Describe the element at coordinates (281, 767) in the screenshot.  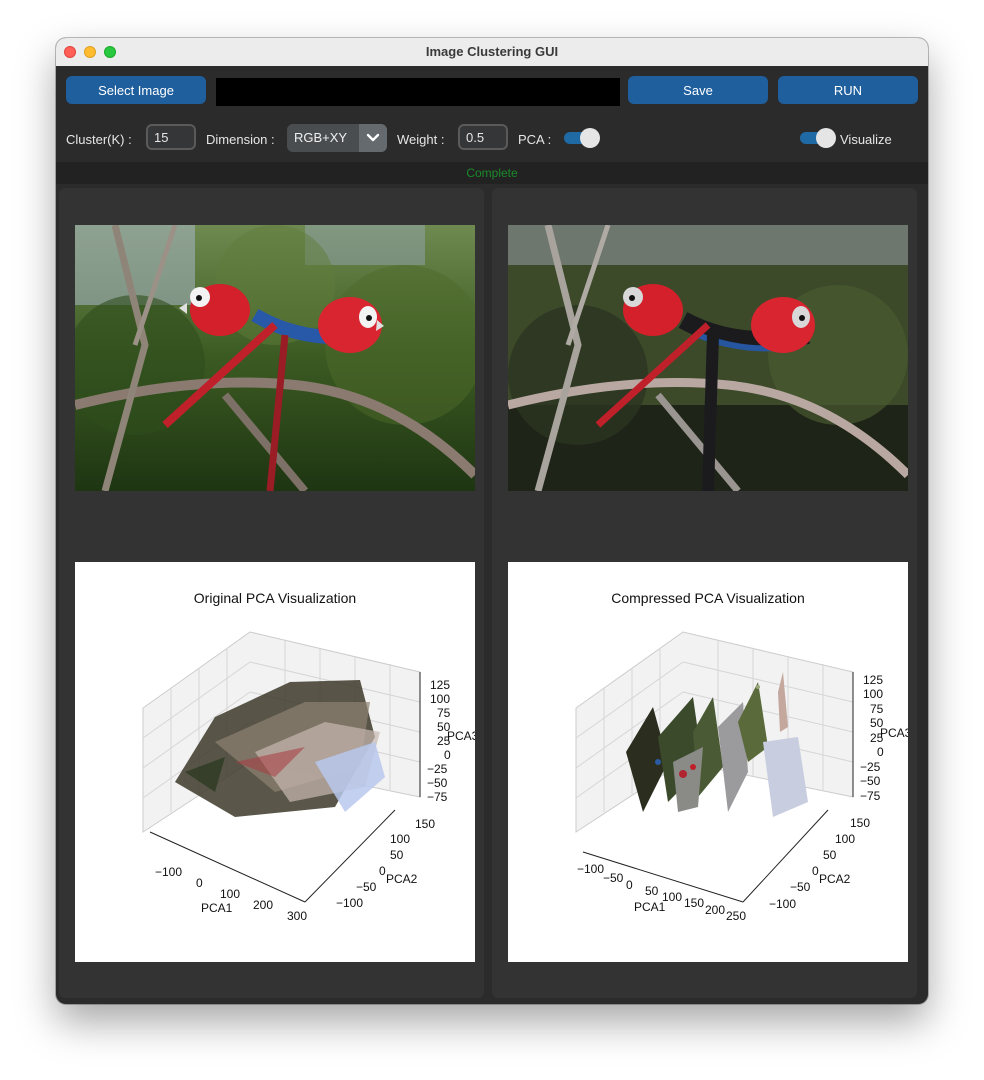
I see `original-3d-axes` at that location.